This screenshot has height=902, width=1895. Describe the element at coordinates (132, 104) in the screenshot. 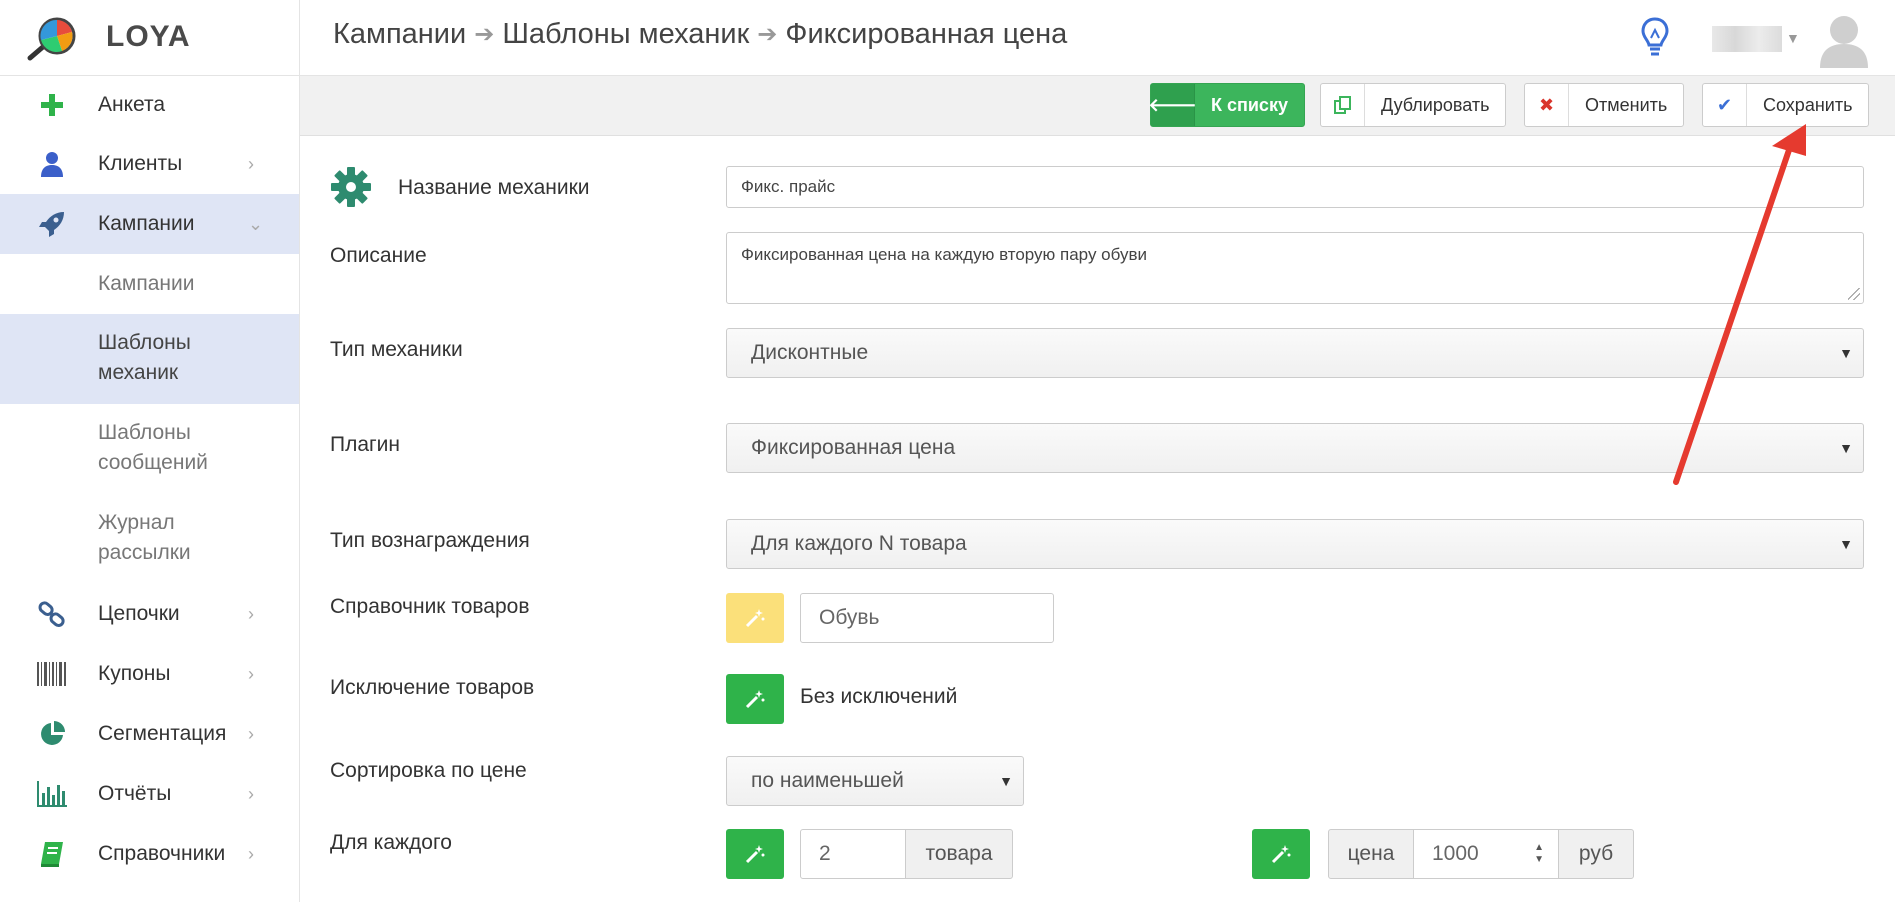

I see `sidebar-item-label: Анкета` at that location.